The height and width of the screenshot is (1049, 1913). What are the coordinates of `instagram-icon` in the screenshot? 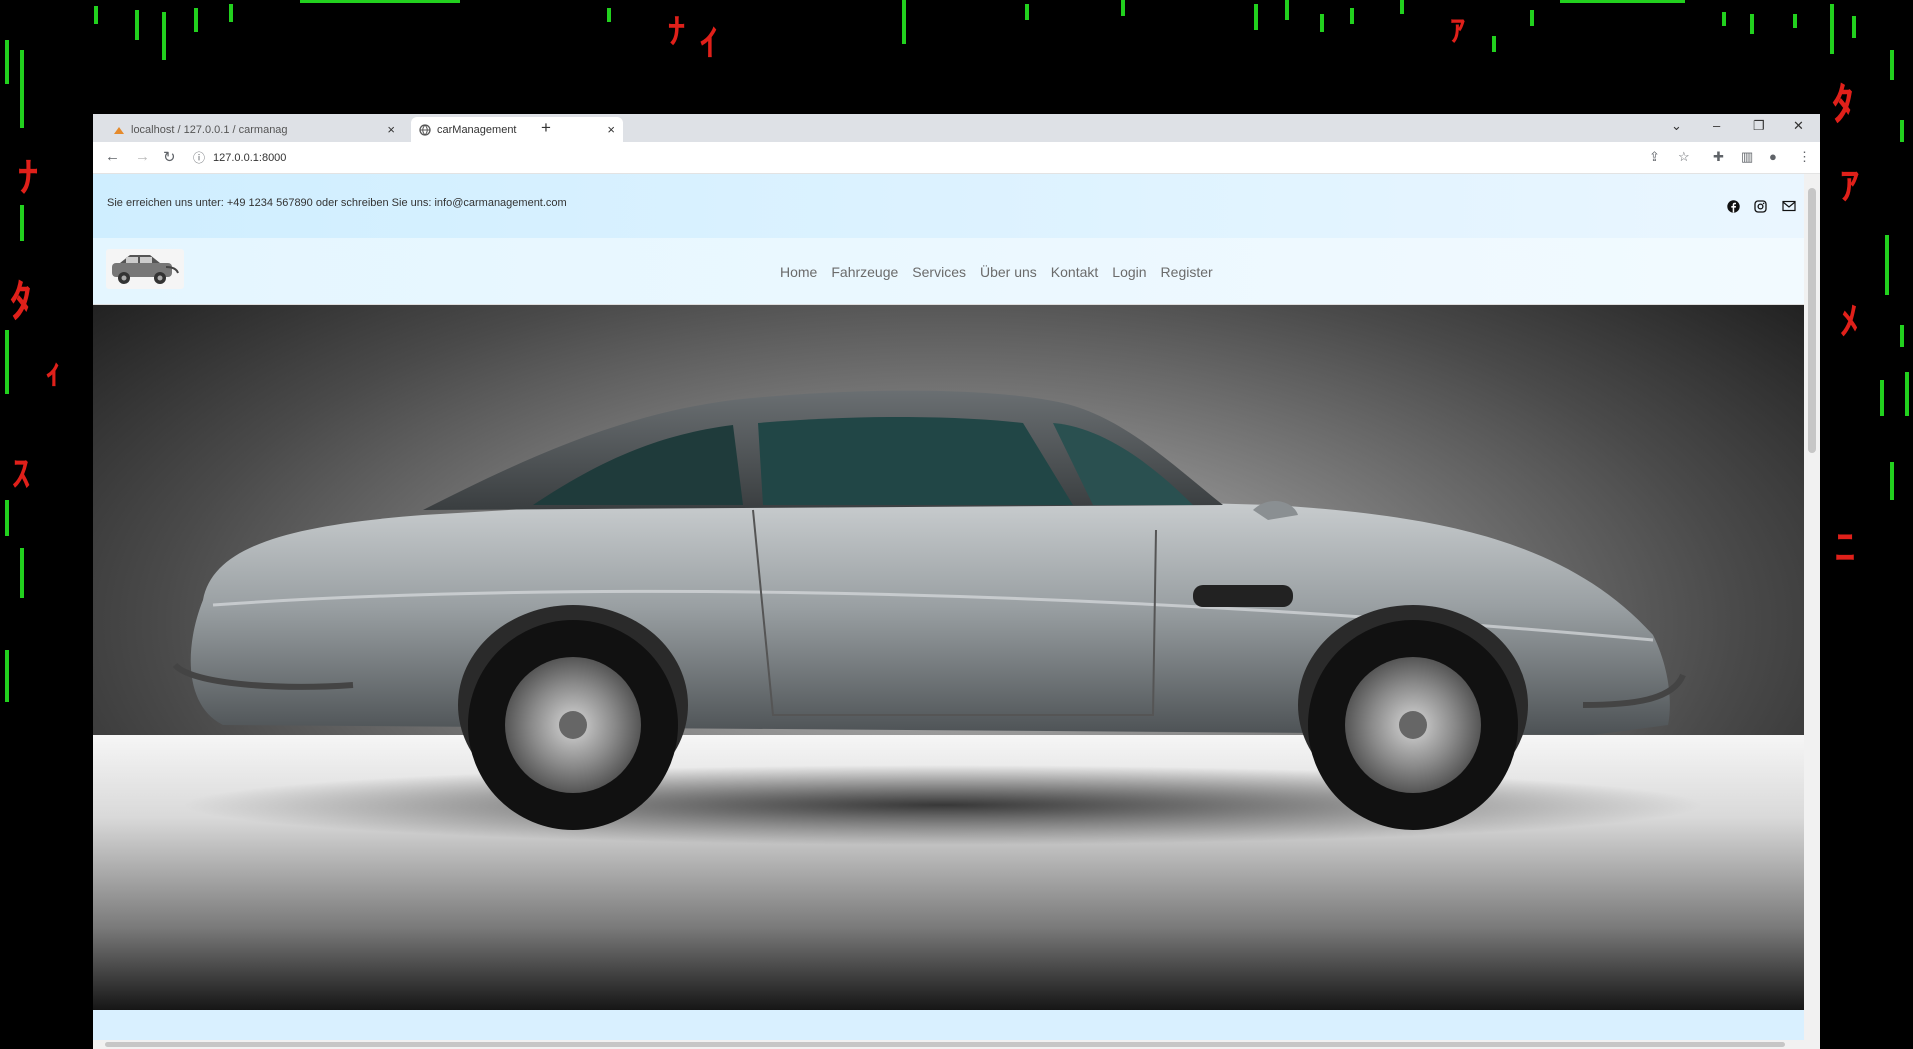 It's located at (1760, 208).